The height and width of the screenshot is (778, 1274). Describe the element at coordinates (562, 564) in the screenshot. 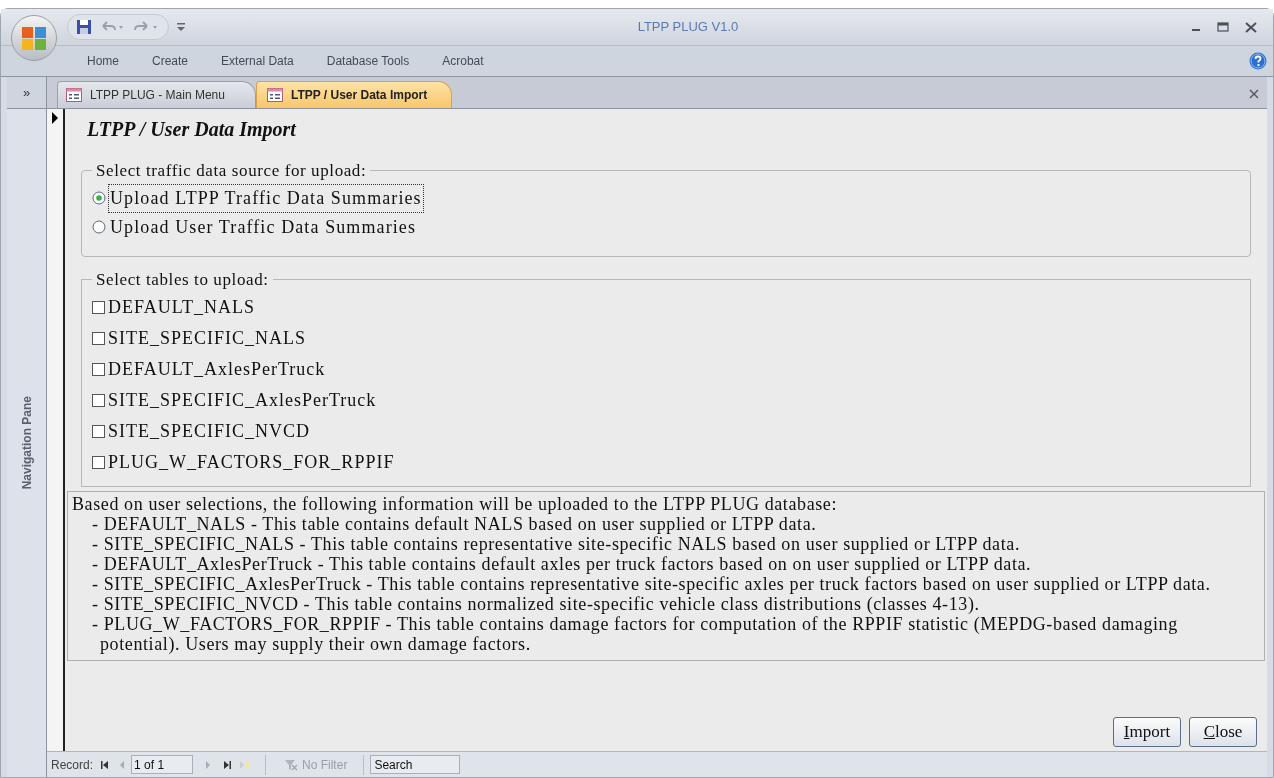

I see `info-item: - DEFAULT_AxlesPerTruck - This table contains default axles per truck factors based on on user supplied or LTPP data.` at that location.